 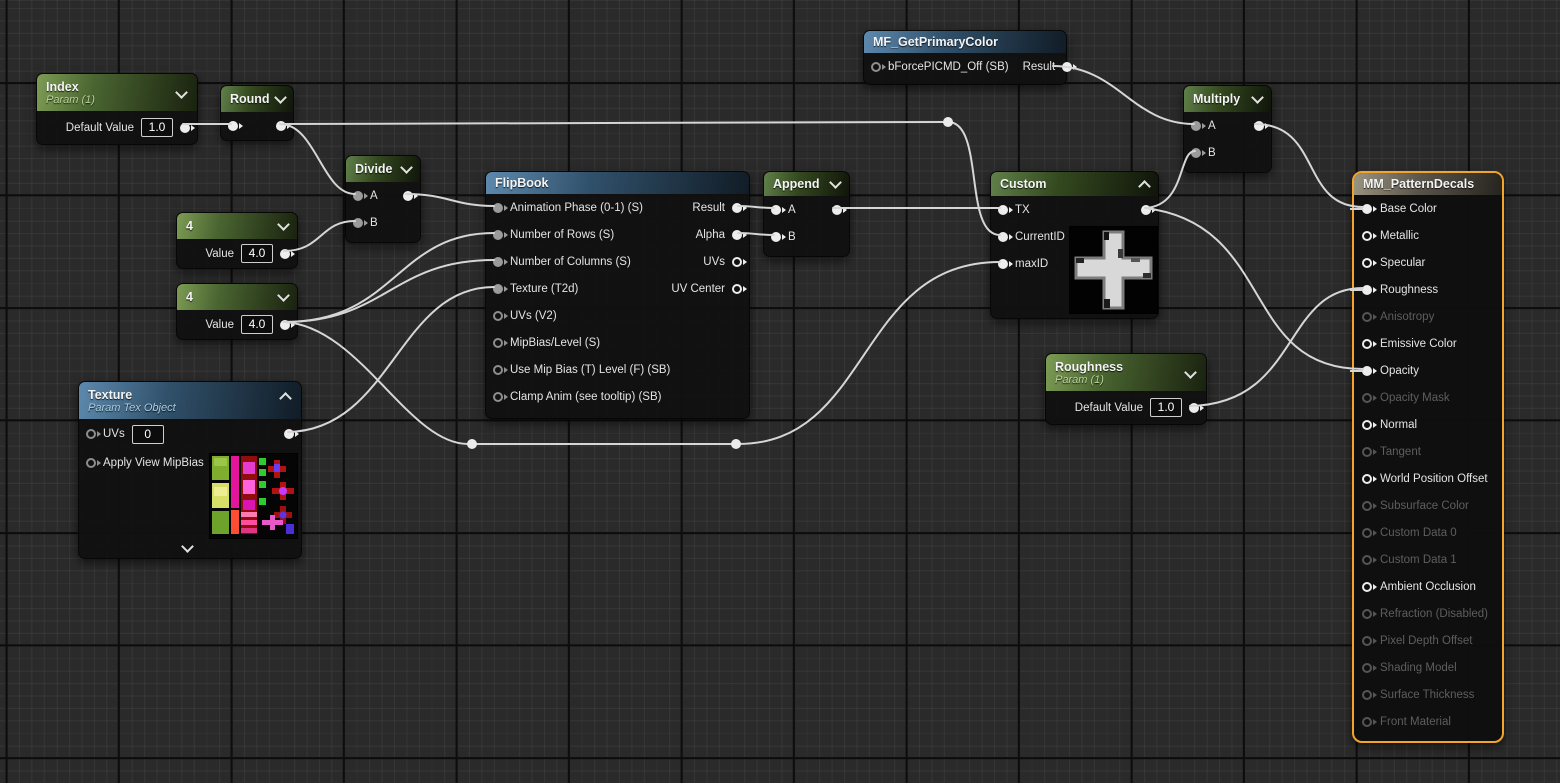 I want to click on node-append: Append A B, so click(x=806, y=214).